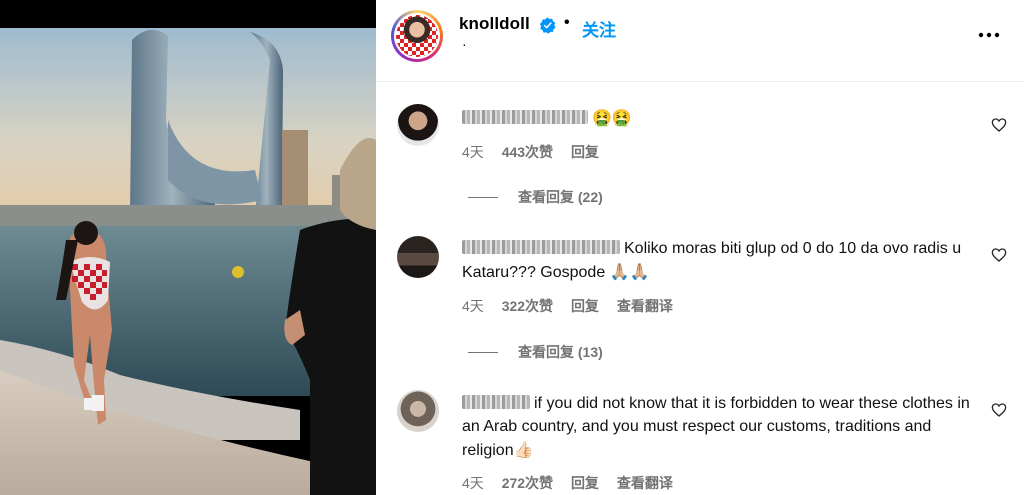 Image resolution: width=1024 pixels, height=495 pixels. What do you see at coordinates (989, 35) in the screenshot?
I see `more-options-icon` at bounding box center [989, 35].